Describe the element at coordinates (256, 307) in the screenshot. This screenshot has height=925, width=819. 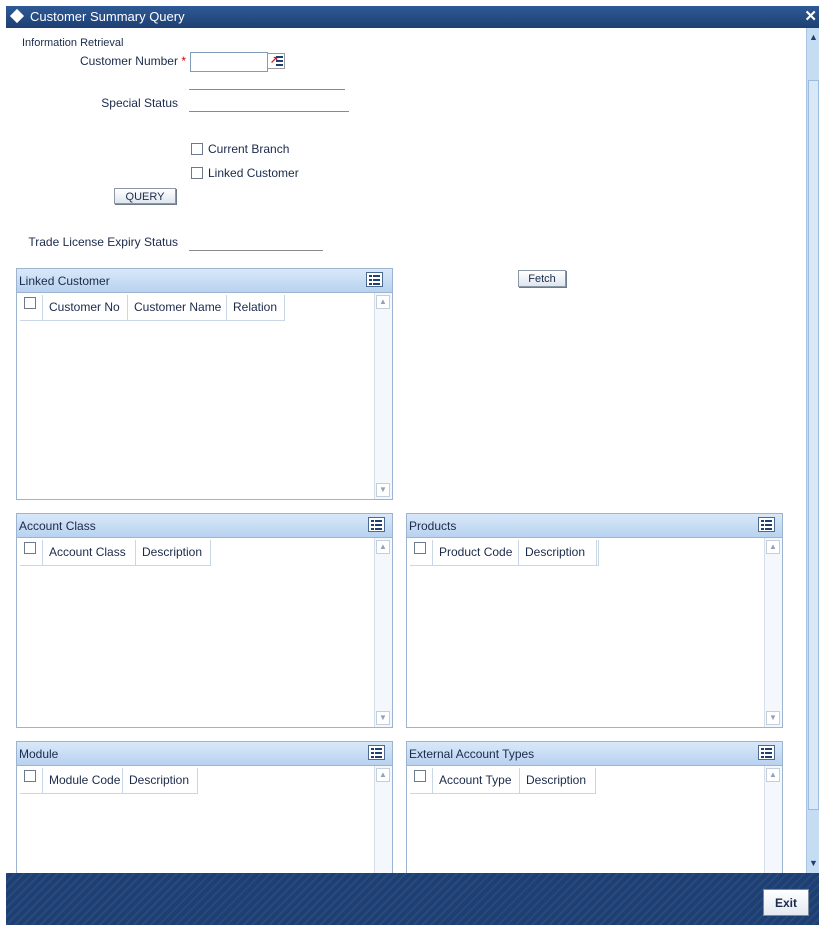
I see `column-header: Relation` at that location.